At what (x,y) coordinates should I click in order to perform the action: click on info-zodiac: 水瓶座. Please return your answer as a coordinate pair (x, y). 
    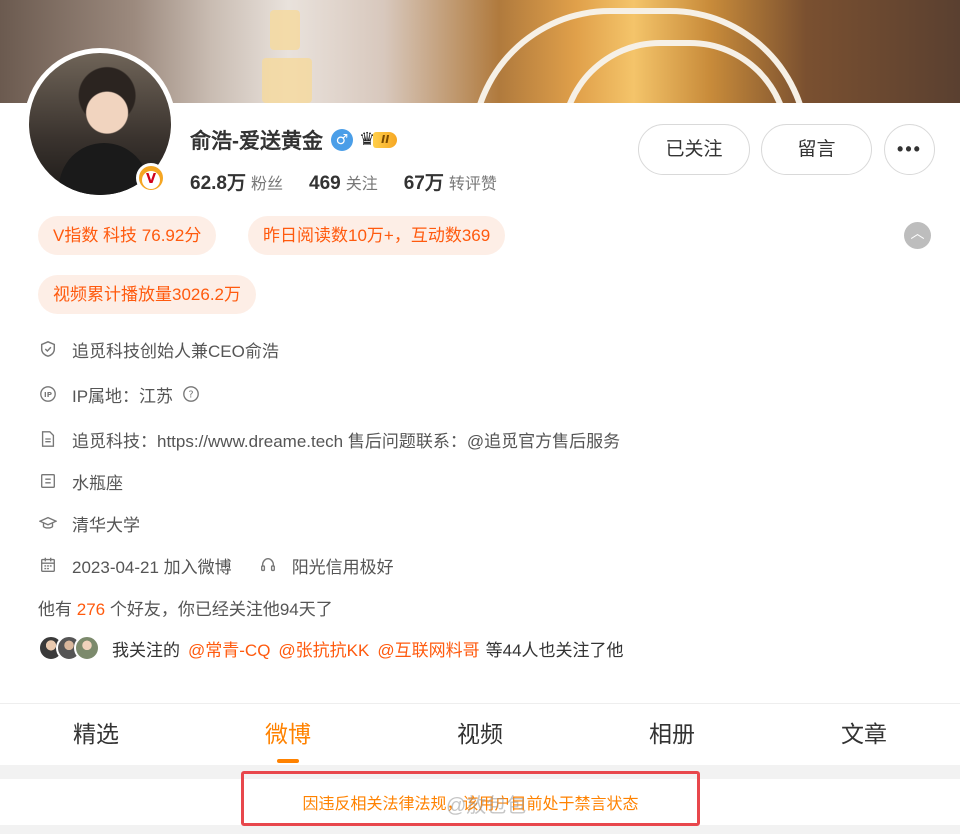
    Looking at the image, I should click on (80, 481).